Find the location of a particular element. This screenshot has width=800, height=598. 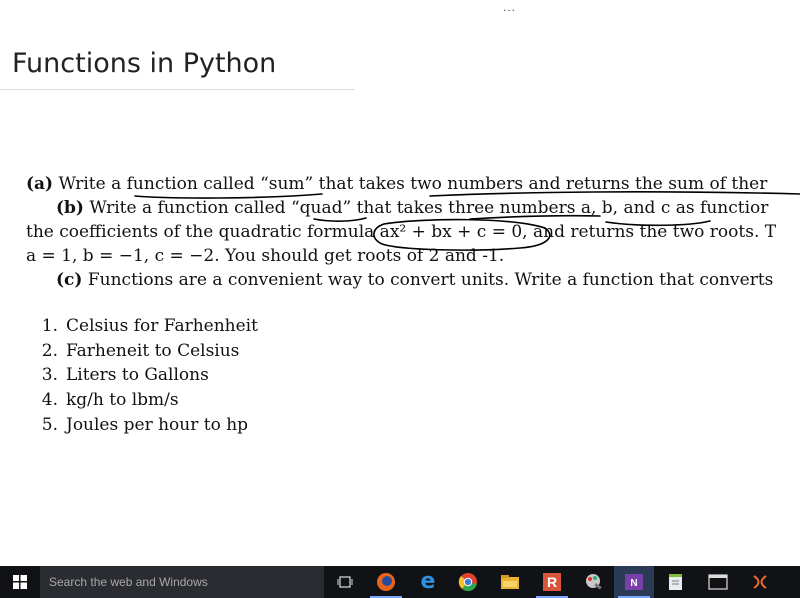

list-item-number: 5. is located at coordinates (49, 425).